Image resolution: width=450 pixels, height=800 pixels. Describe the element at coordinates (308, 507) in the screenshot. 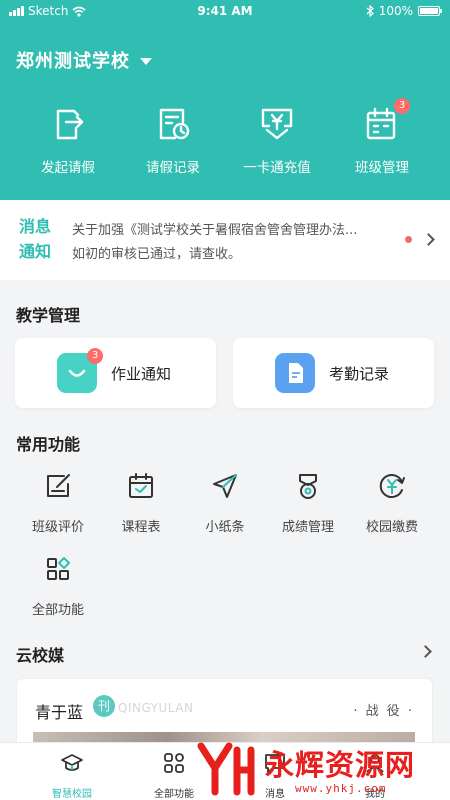

I see `func-grades: 成绩管理` at that location.